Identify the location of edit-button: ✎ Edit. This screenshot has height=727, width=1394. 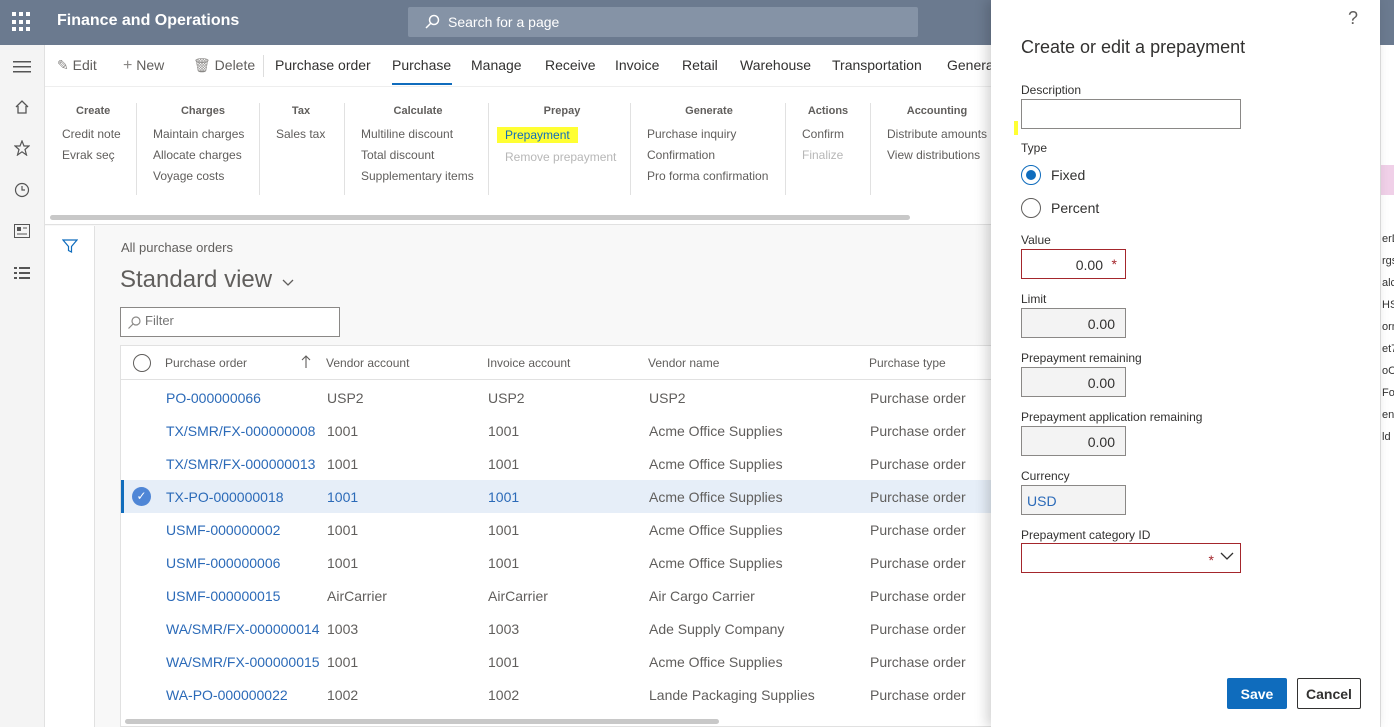
(77, 65).